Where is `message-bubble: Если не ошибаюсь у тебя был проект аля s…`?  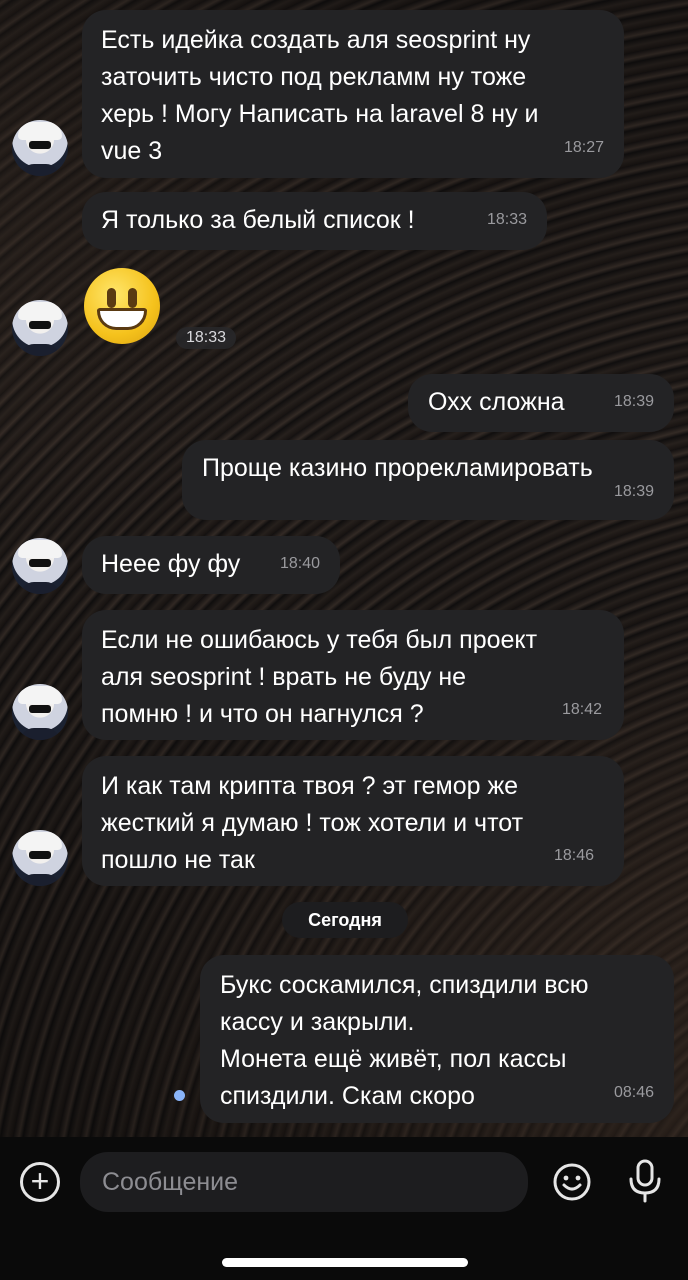
message-bubble: Если не ошибаюсь у тебя был проект аля s… is located at coordinates (353, 675).